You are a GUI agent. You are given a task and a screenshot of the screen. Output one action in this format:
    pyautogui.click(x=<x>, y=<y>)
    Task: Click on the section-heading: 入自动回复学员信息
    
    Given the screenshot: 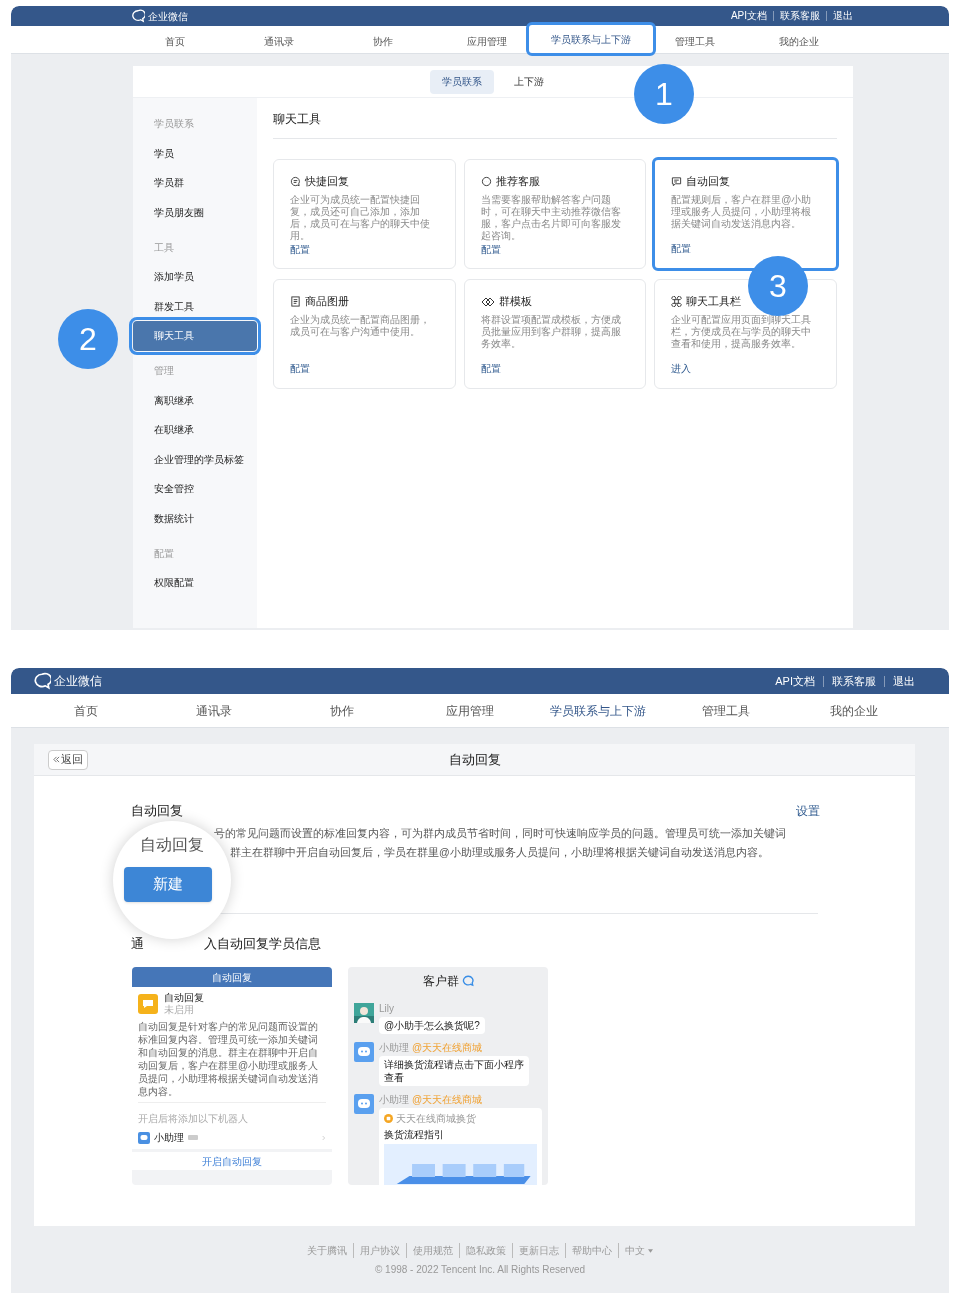 What is the action you would take?
    pyautogui.click(x=262, y=943)
    